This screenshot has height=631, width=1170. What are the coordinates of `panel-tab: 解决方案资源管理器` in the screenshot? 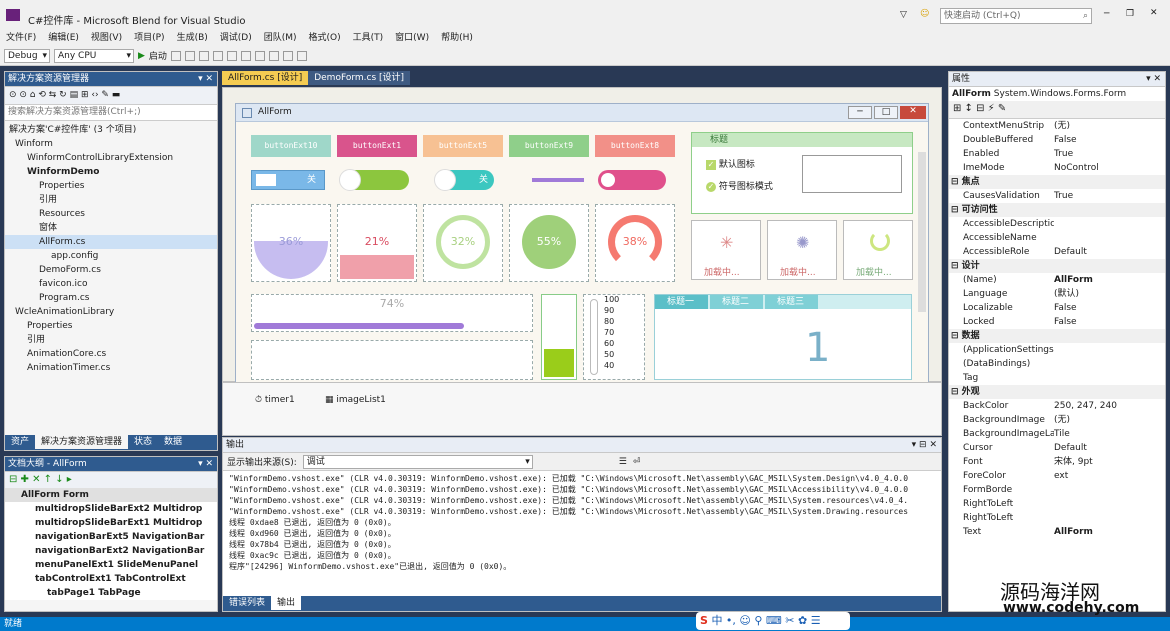 It's located at (82, 442).